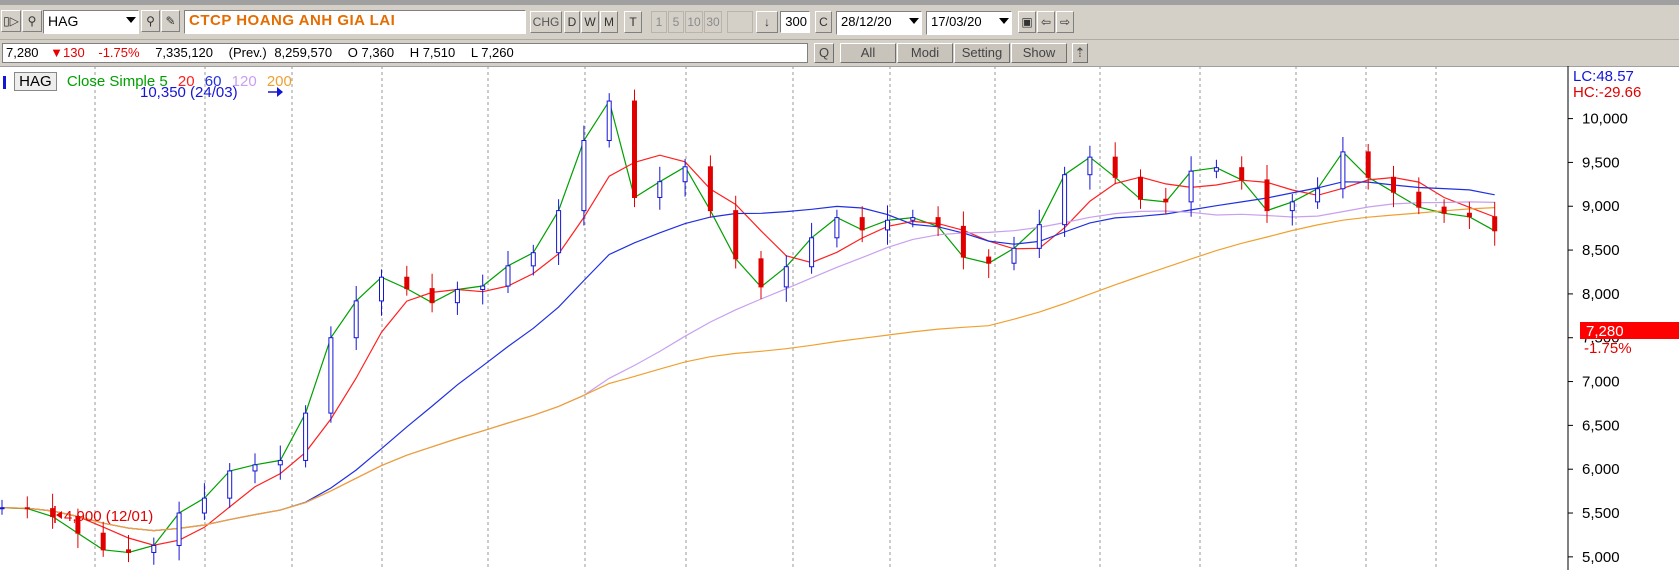  What do you see at coordinates (694, 22) in the screenshot?
I see `interval-10-button: 10` at bounding box center [694, 22].